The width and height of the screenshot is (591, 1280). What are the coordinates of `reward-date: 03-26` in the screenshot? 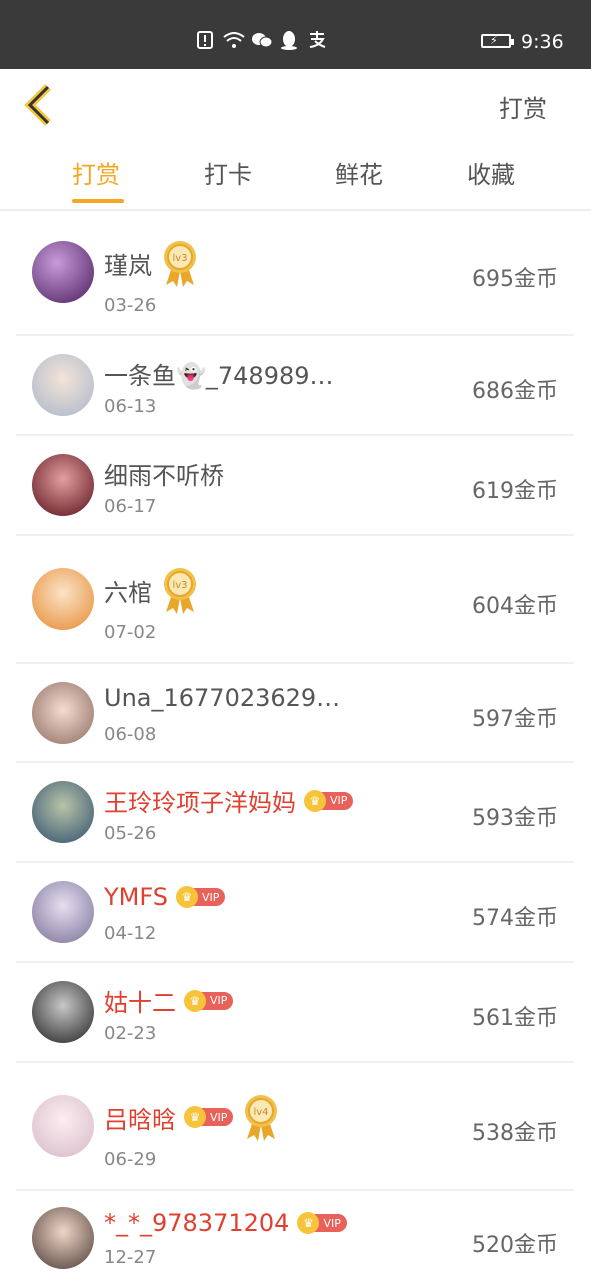 It's located at (130, 305).